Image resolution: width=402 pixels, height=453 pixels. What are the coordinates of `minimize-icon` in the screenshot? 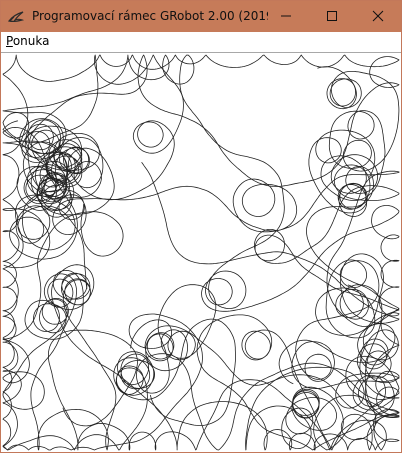 It's located at (286, 16).